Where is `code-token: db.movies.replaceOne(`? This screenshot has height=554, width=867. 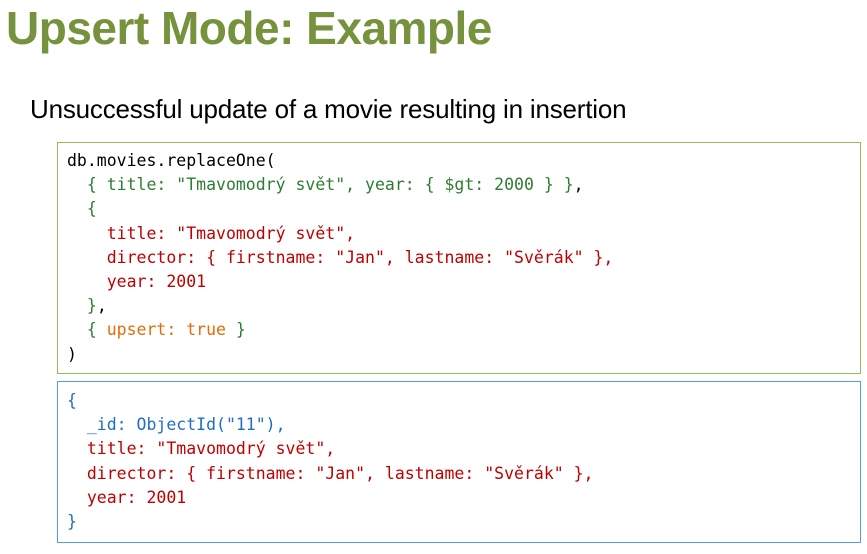
code-token: db.movies.replaceOne( is located at coordinates (171, 160).